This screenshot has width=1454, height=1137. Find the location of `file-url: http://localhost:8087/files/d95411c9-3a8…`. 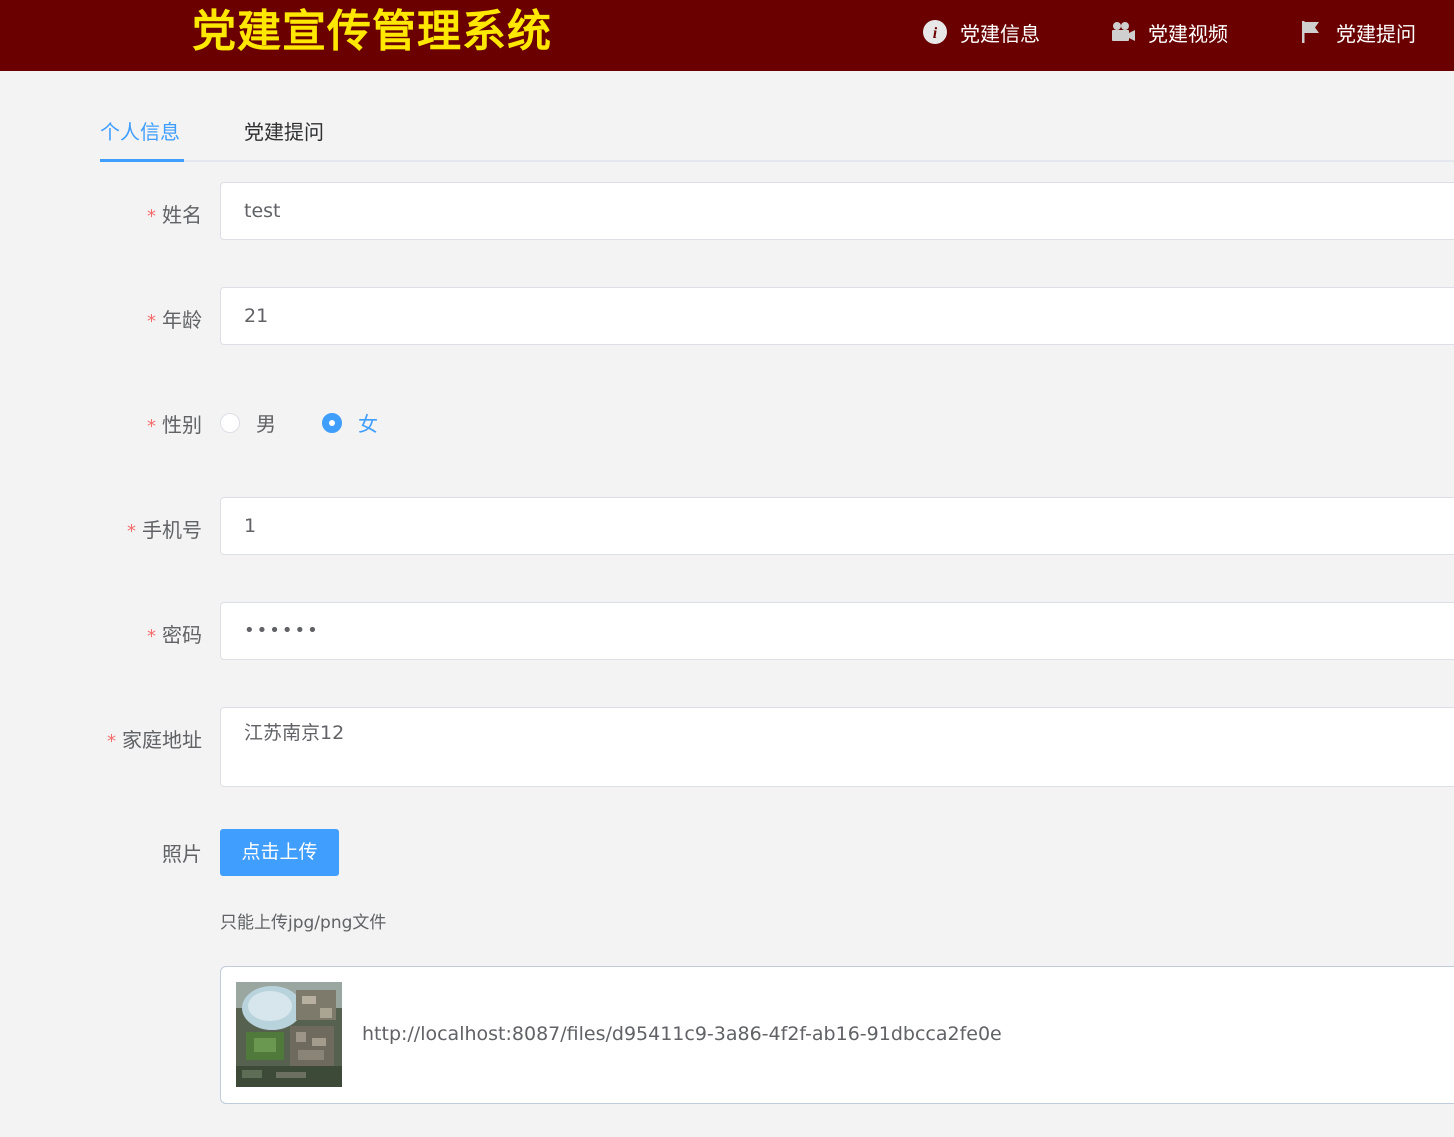

file-url: http://localhost:8087/files/d95411c9-3a8… is located at coordinates (682, 1034).